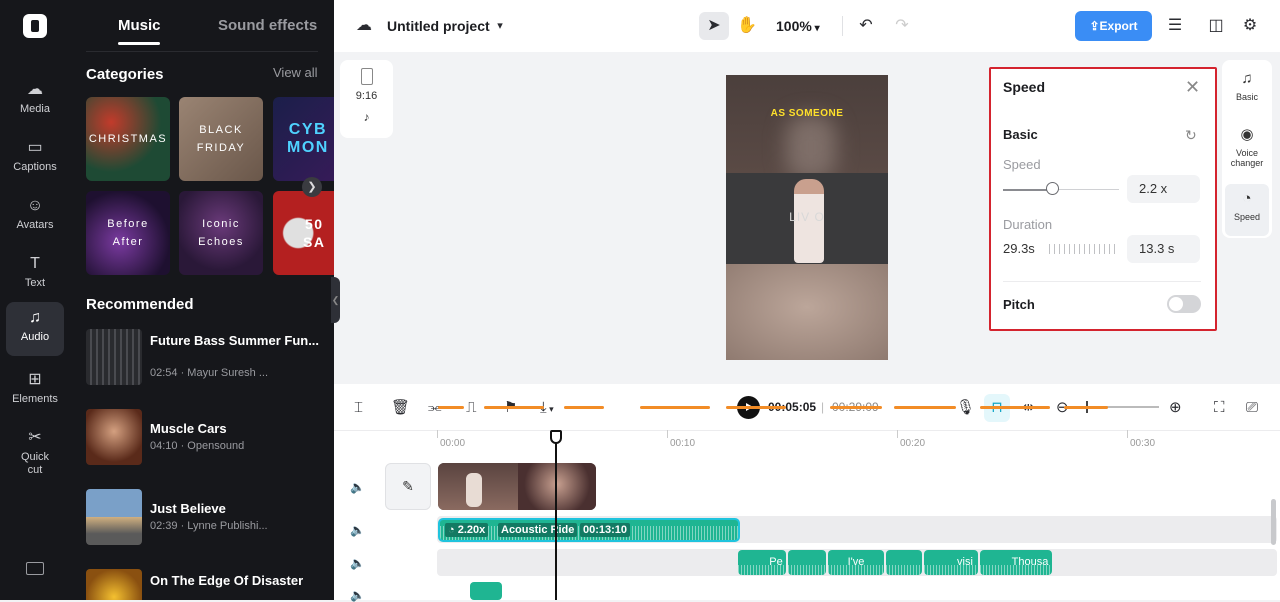  I want to click on captions-icon: ▭, so click(35, 147).